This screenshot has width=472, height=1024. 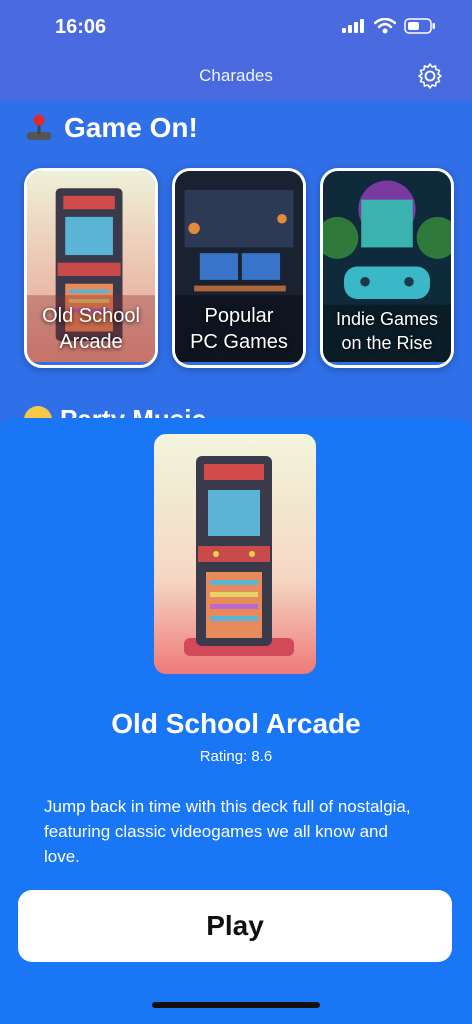 What do you see at coordinates (91, 268) in the screenshot?
I see `deck-card-old-school-arcade: Old School Arcade` at bounding box center [91, 268].